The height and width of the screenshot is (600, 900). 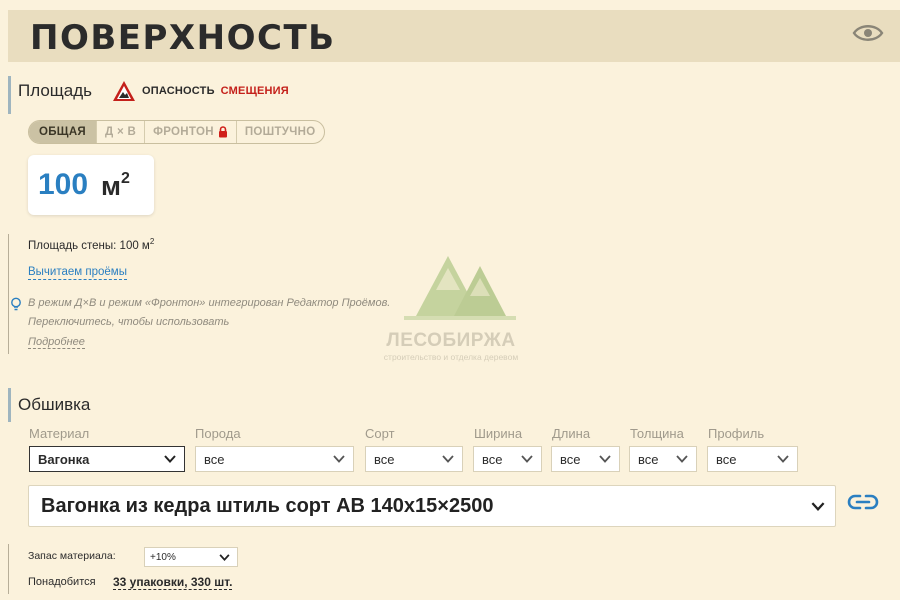 I want to click on watermark-name: ЛЕСОБИРЖА, so click(x=451, y=340).